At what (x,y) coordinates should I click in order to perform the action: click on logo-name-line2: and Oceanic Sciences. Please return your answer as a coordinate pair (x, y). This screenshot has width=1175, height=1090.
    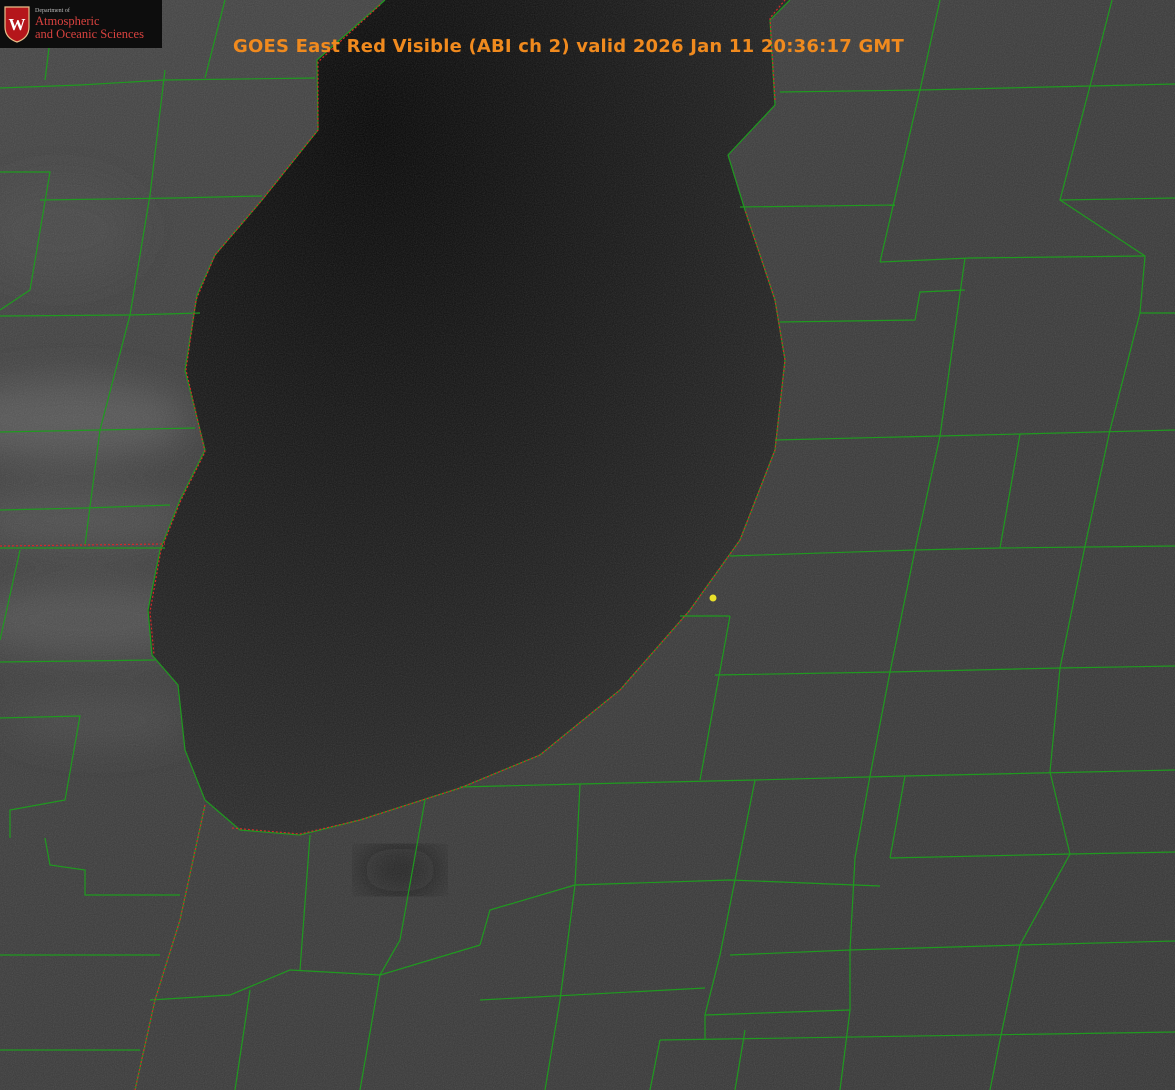
    Looking at the image, I should click on (89, 33).